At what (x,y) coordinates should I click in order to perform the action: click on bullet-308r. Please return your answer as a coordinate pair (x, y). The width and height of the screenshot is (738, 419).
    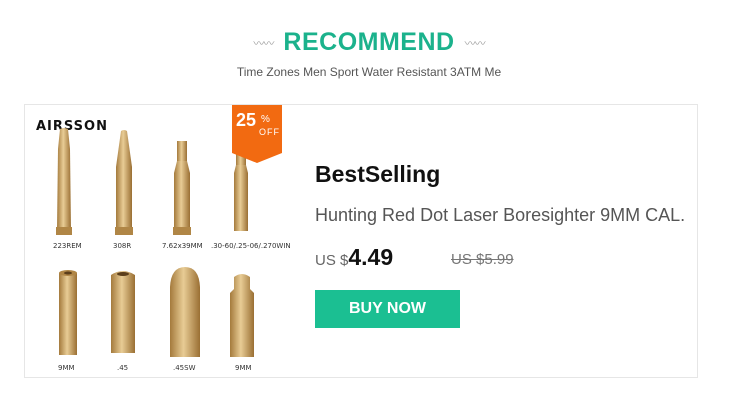
    Looking at the image, I should click on (124, 183).